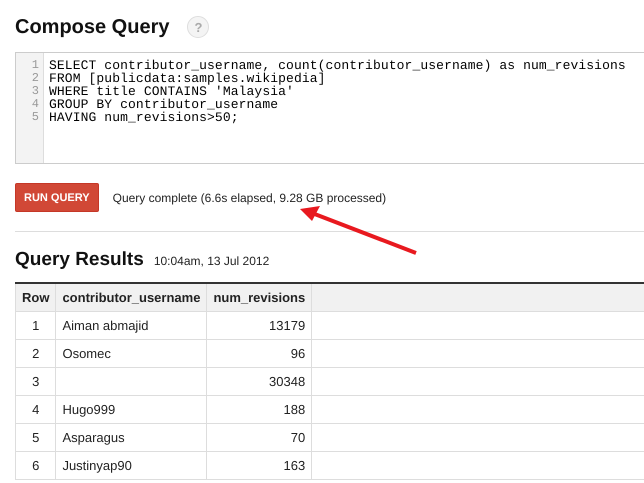 This screenshot has height=483, width=644. What do you see at coordinates (131, 410) in the screenshot?
I see `table-cell: Hugo999` at bounding box center [131, 410].